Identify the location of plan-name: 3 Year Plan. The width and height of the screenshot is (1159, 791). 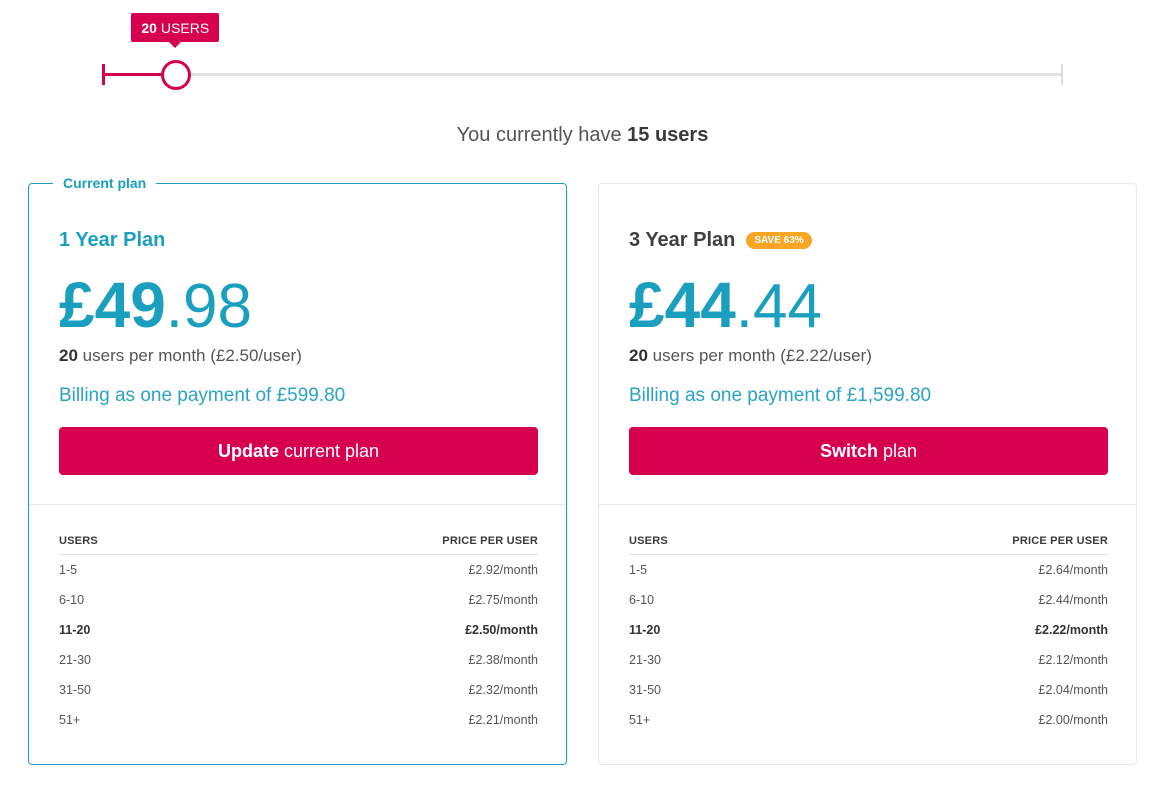
(682, 240).